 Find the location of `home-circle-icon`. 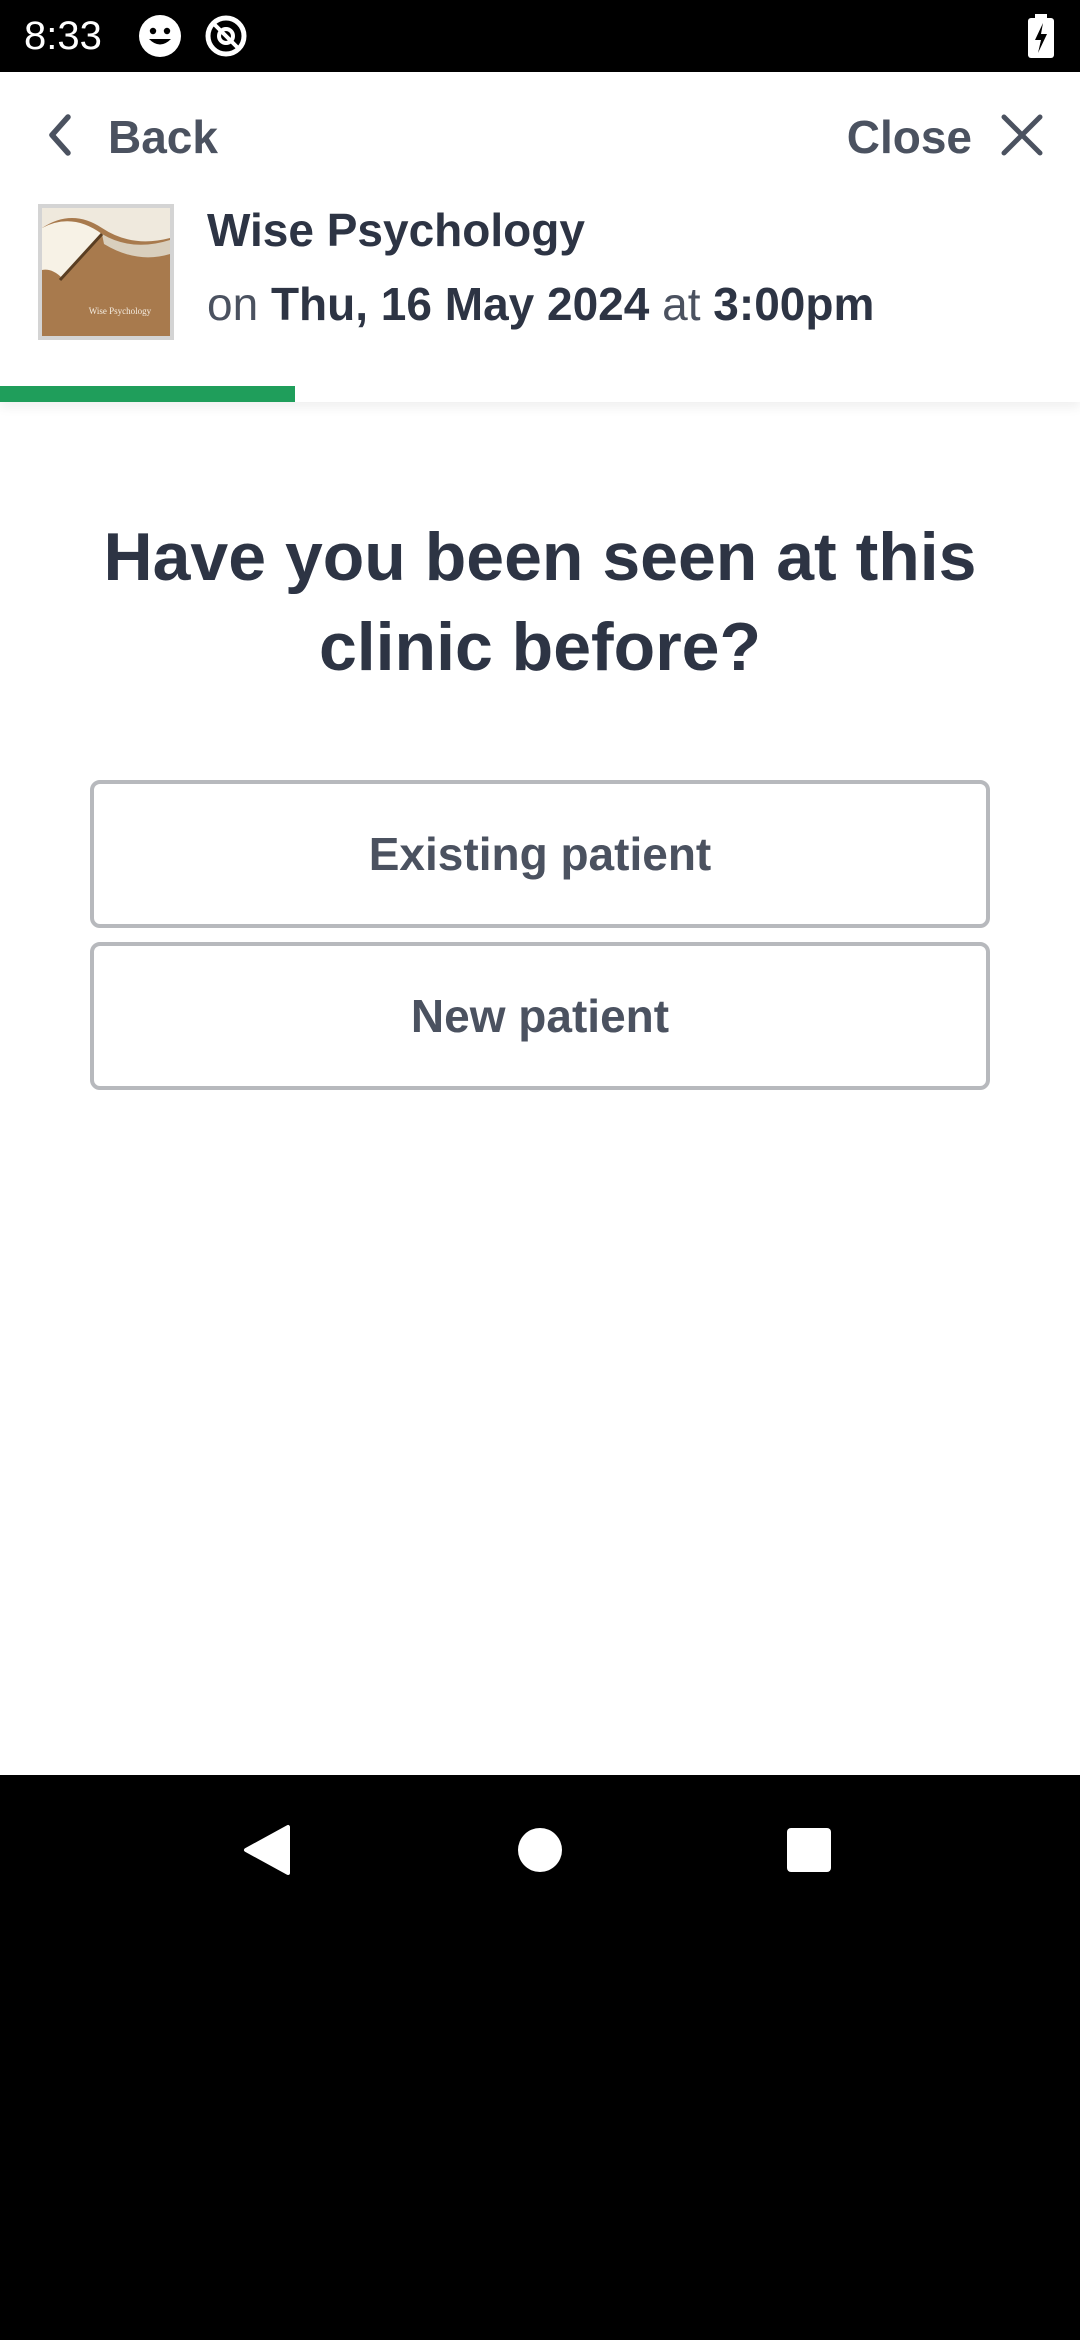

home-circle-icon is located at coordinates (540, 1850).